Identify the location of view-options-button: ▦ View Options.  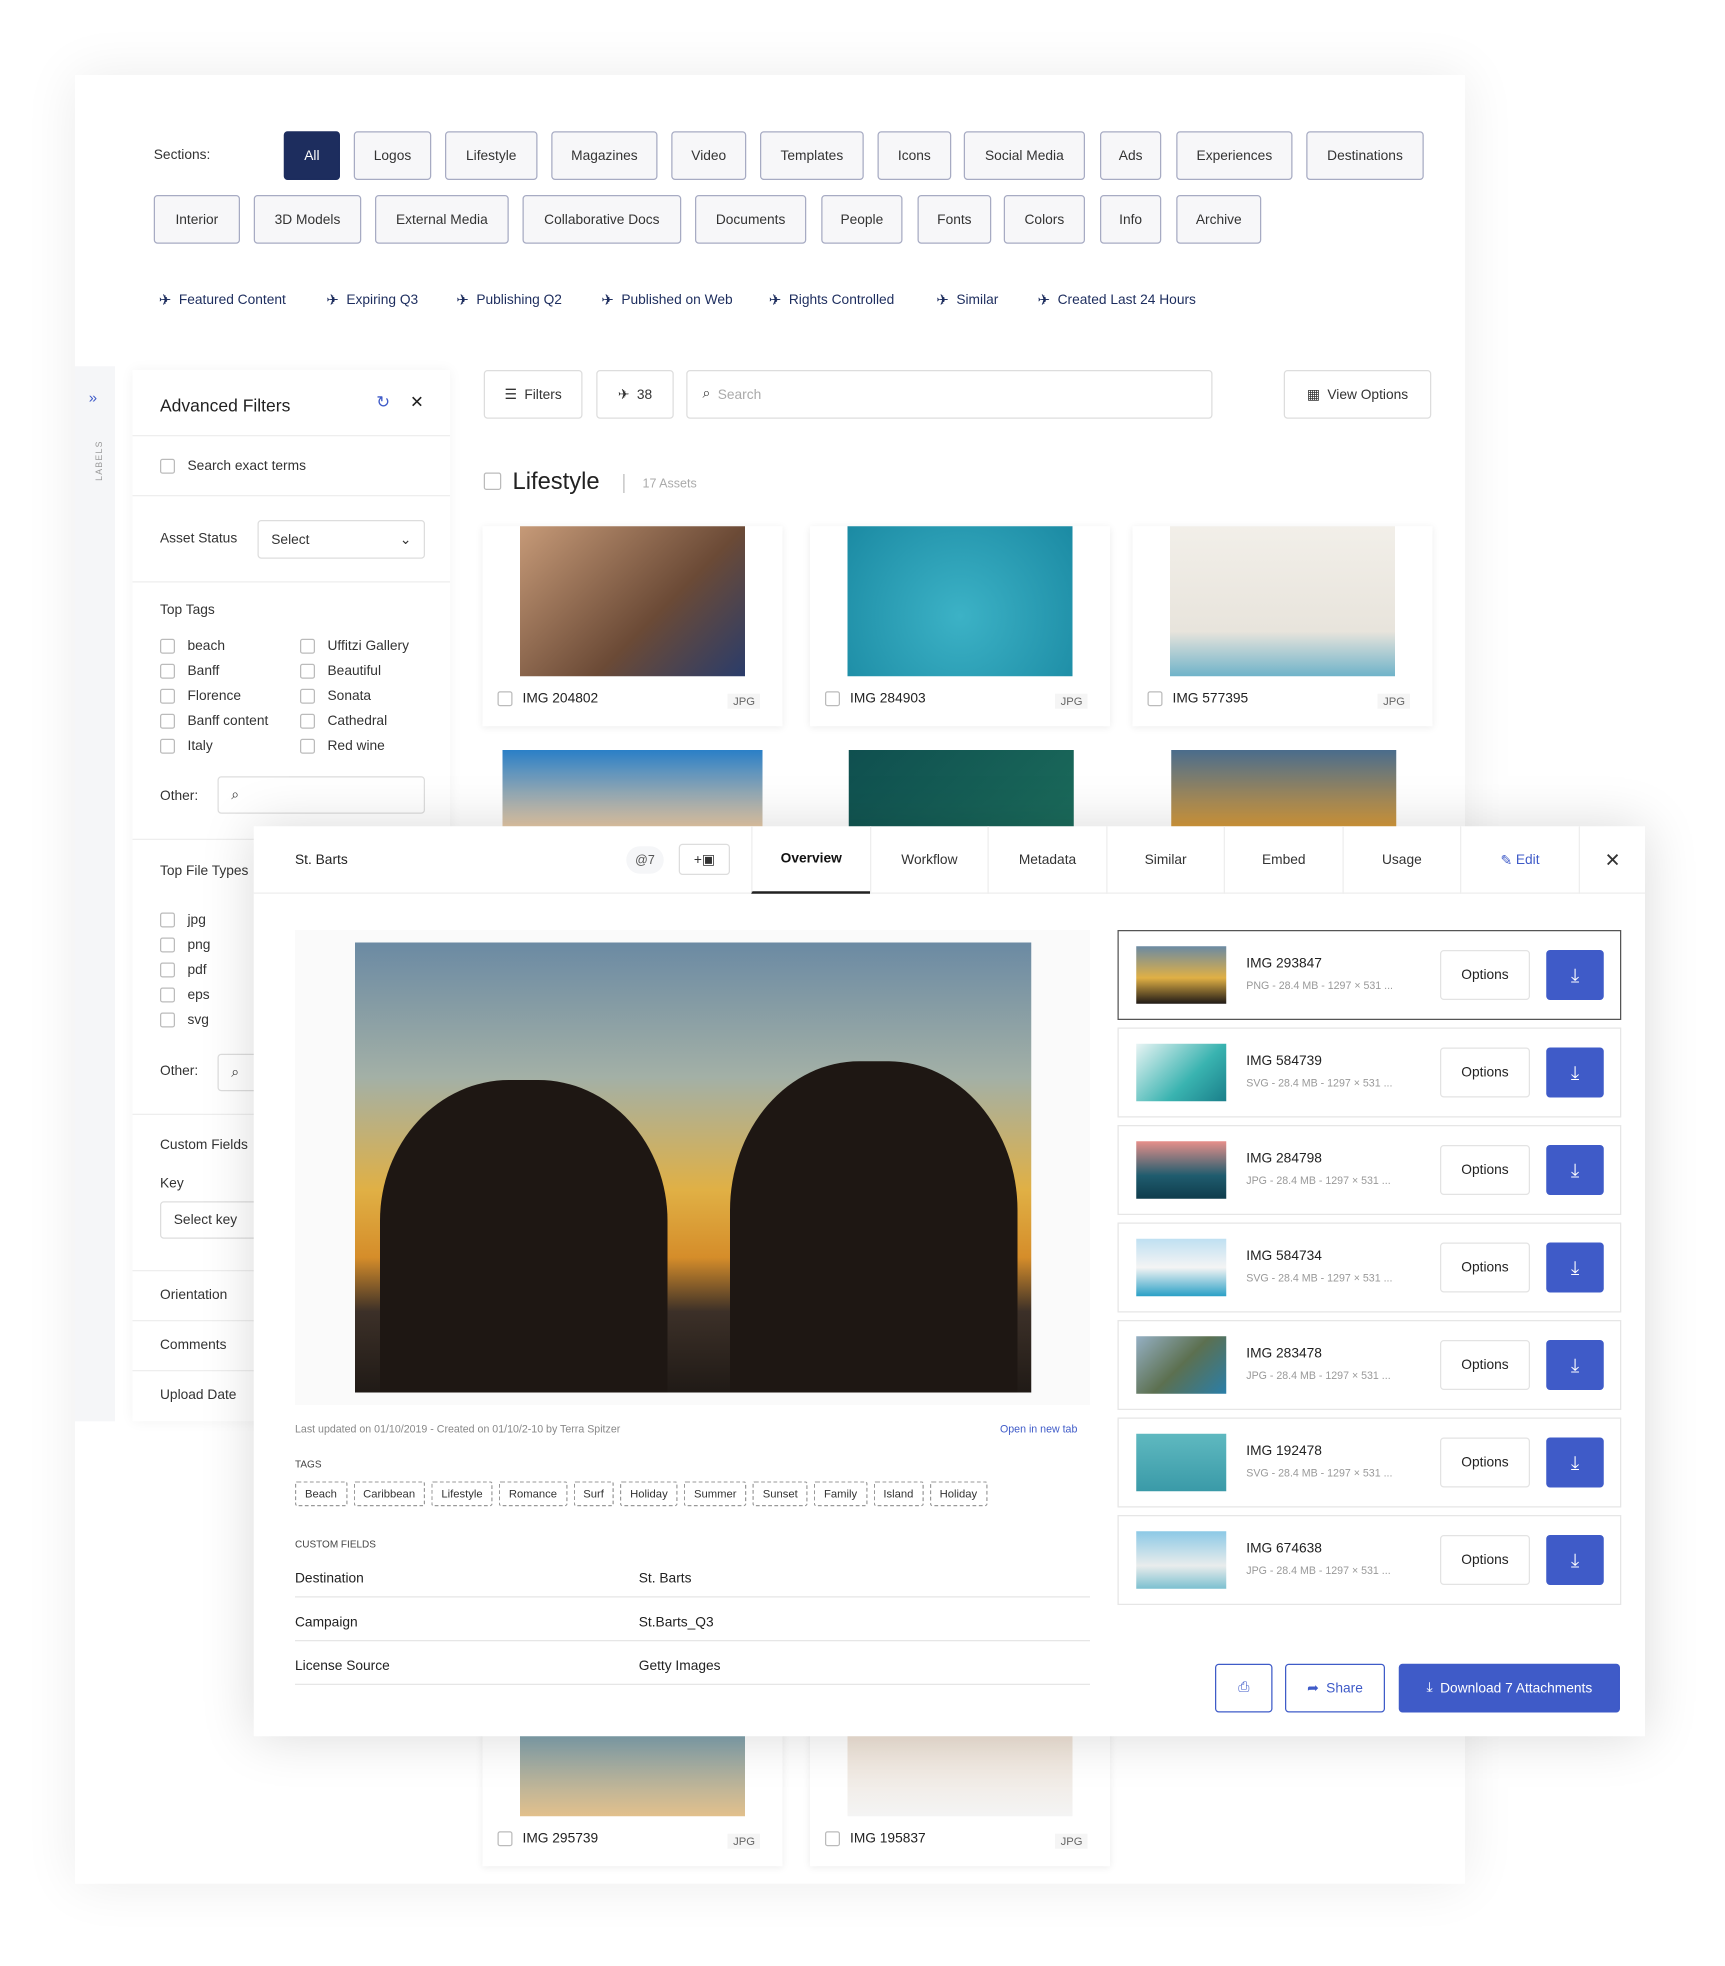
(1357, 394).